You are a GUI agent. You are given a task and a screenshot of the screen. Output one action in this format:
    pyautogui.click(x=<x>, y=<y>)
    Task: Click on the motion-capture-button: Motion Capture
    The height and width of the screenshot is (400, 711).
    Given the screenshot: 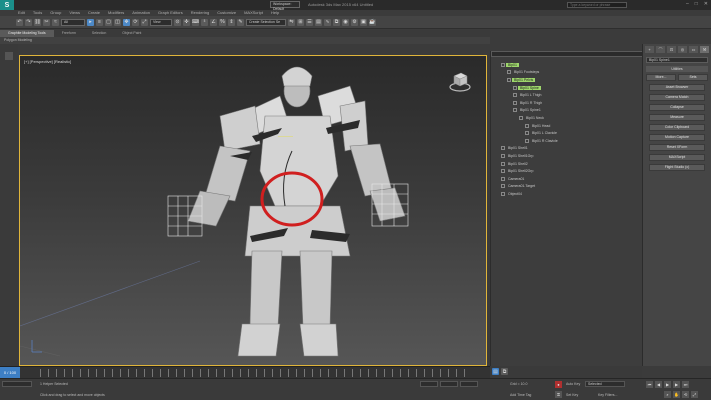 What is the action you would take?
    pyautogui.click(x=677, y=137)
    